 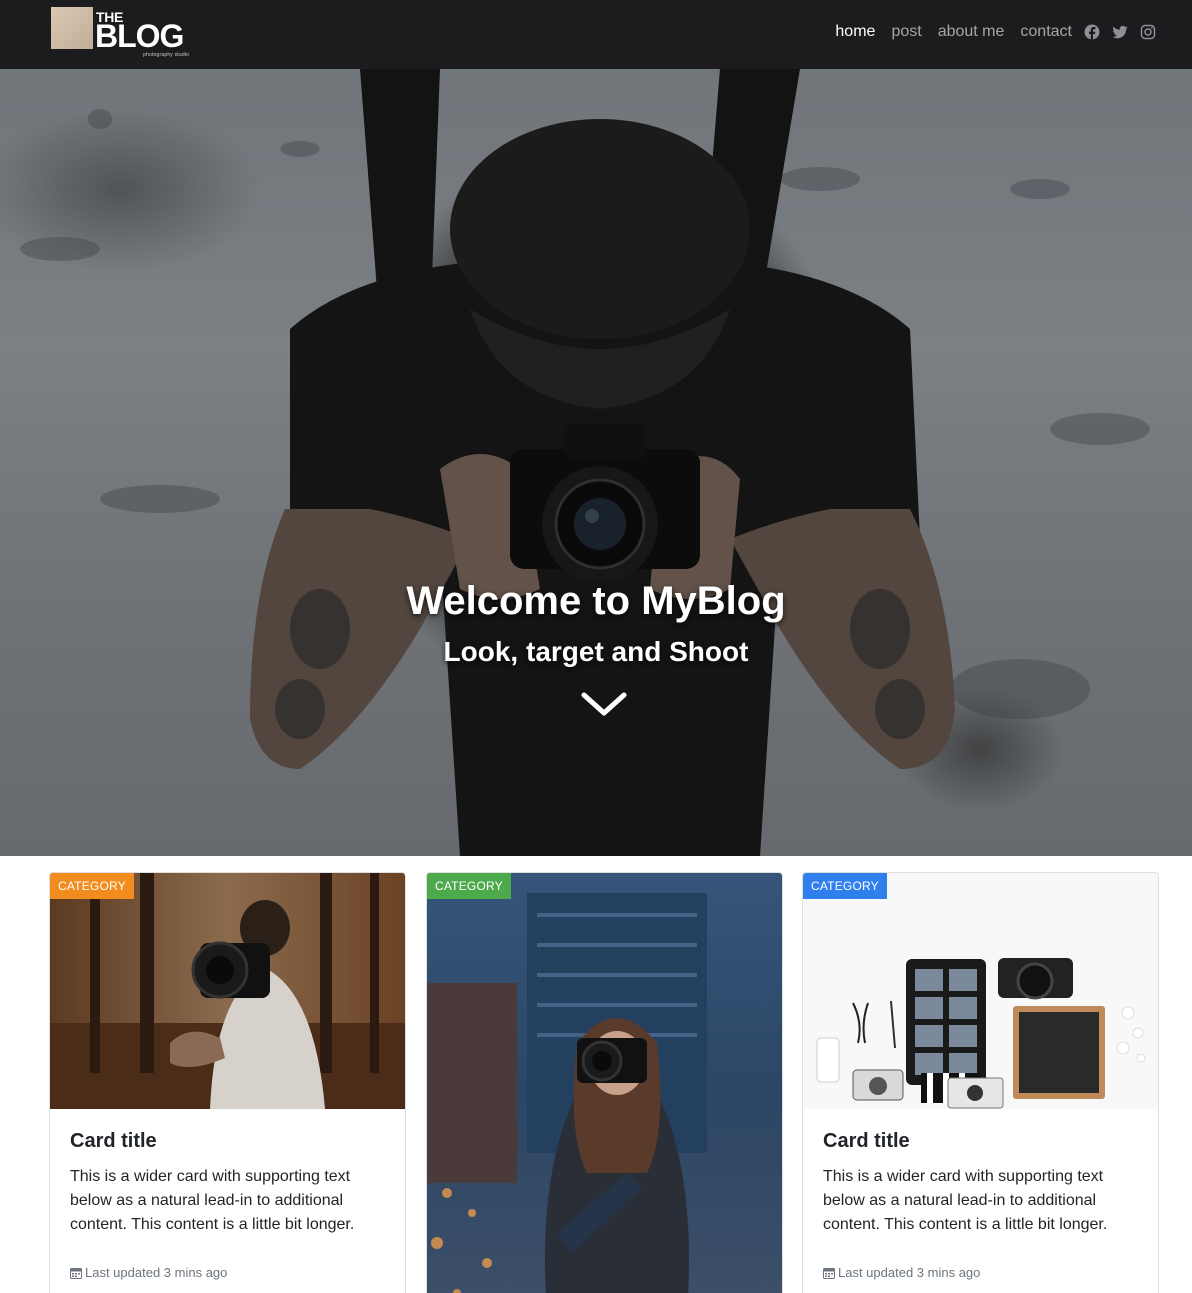 I want to click on nav-item-post: post, so click(x=906, y=32).